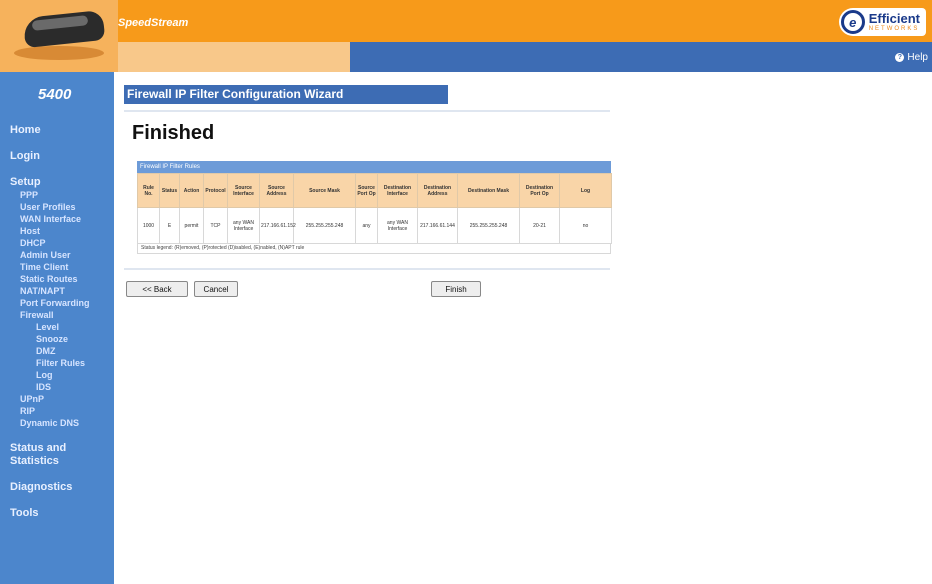 Image resolution: width=932 pixels, height=584 pixels. What do you see at coordinates (57, 303) in the screenshot?
I see `sidebar-item-port-forwarding: Port Forwarding` at bounding box center [57, 303].